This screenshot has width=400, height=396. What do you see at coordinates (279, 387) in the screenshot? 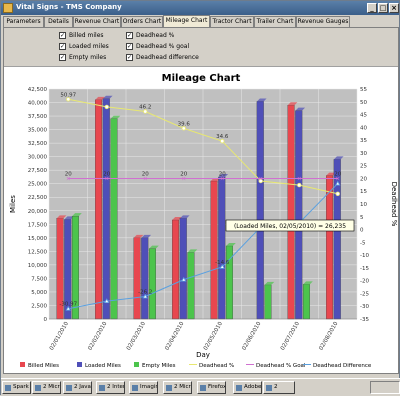
I see `taskbar-item: 2` at bounding box center [279, 387].